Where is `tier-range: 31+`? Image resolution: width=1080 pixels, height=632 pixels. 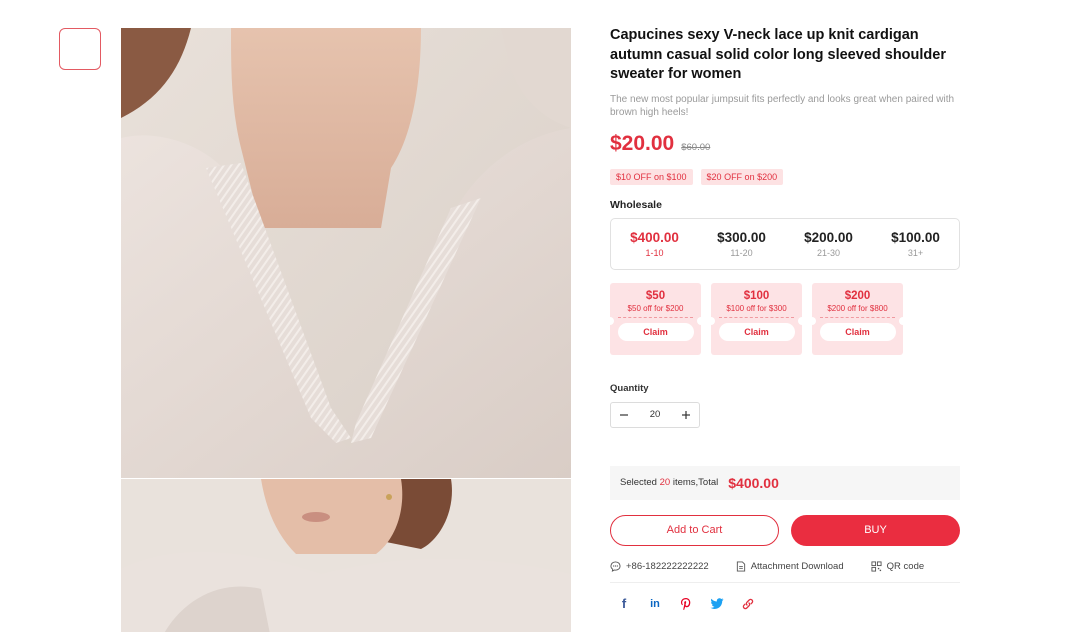
tier-range: 31+ is located at coordinates (915, 252).